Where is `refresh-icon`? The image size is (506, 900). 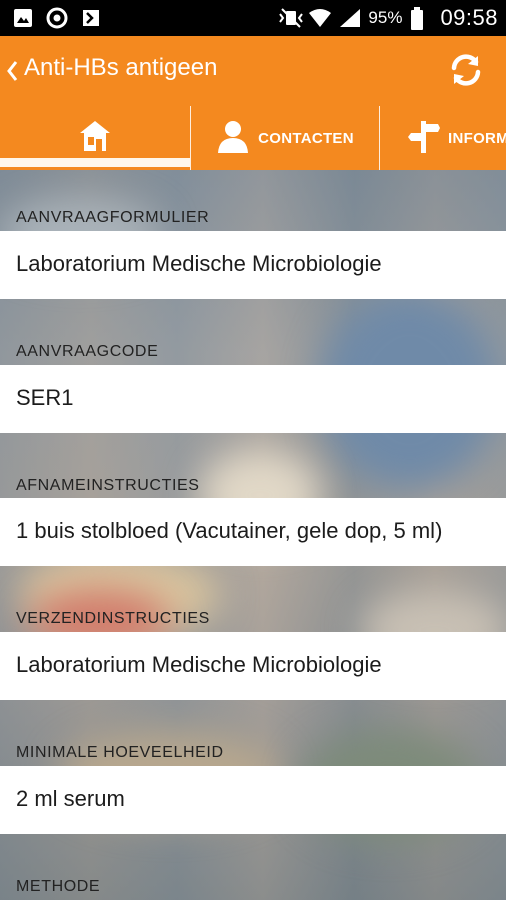 refresh-icon is located at coordinates (466, 70).